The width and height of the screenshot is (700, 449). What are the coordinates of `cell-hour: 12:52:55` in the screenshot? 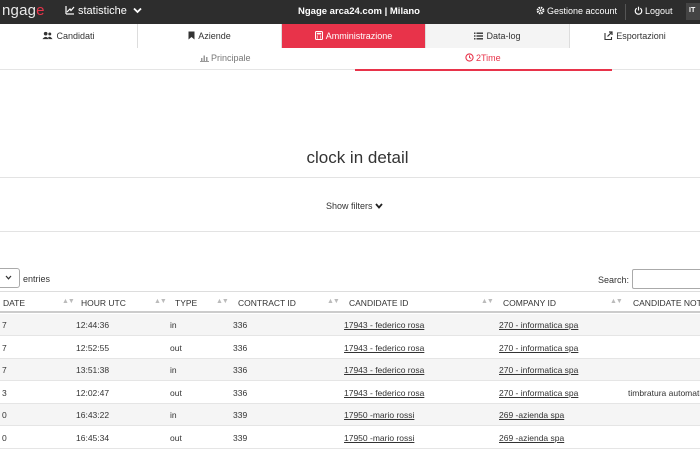 It's located at (93, 347).